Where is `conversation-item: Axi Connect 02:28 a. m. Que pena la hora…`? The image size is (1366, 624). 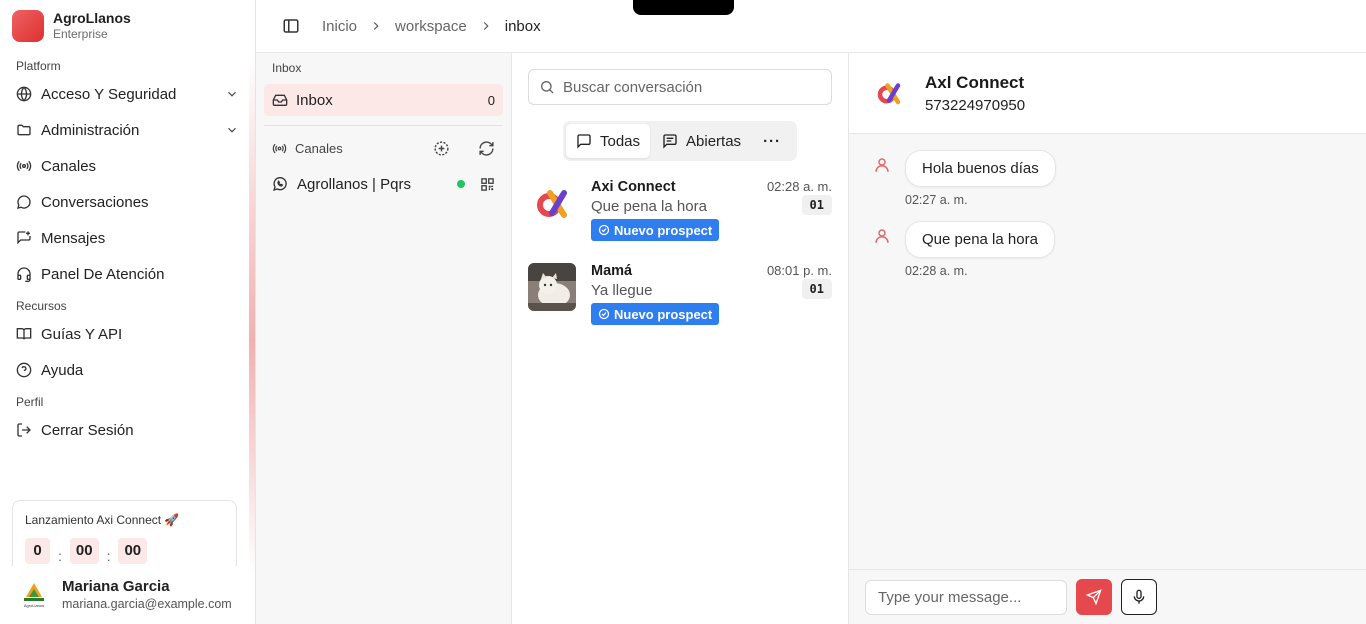
conversation-item: Axi Connect 02:28 a. m. Que pena la hora… is located at coordinates (680, 221).